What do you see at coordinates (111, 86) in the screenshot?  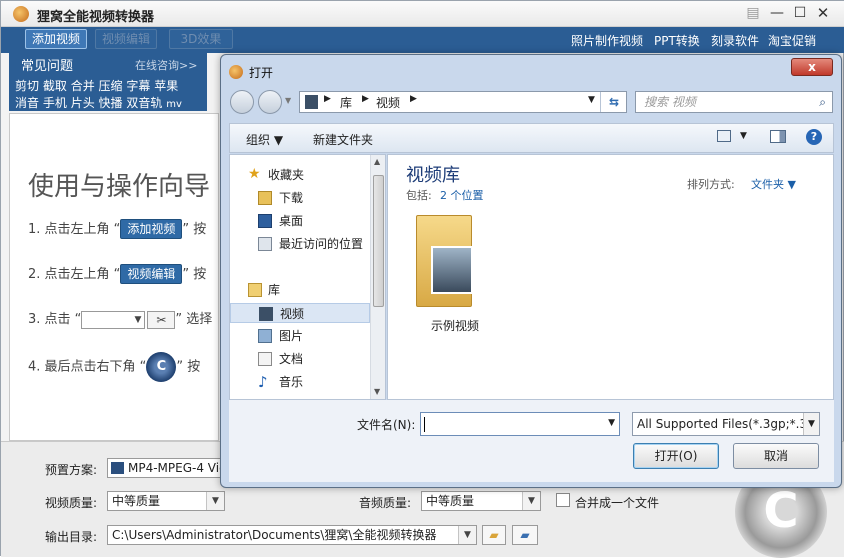 I see `faq-link: 压缩` at bounding box center [111, 86].